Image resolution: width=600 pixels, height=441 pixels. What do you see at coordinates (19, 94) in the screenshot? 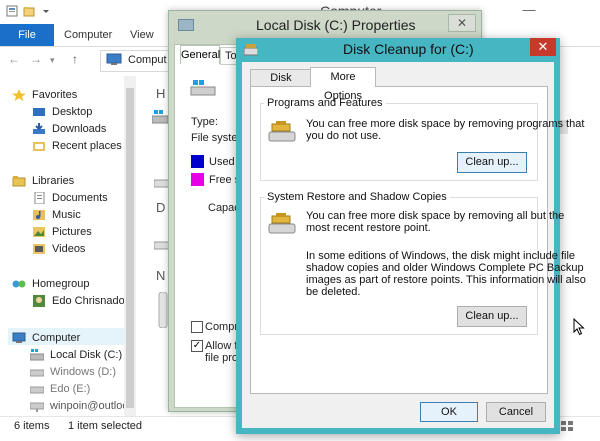
I see `star-icon` at bounding box center [19, 94].